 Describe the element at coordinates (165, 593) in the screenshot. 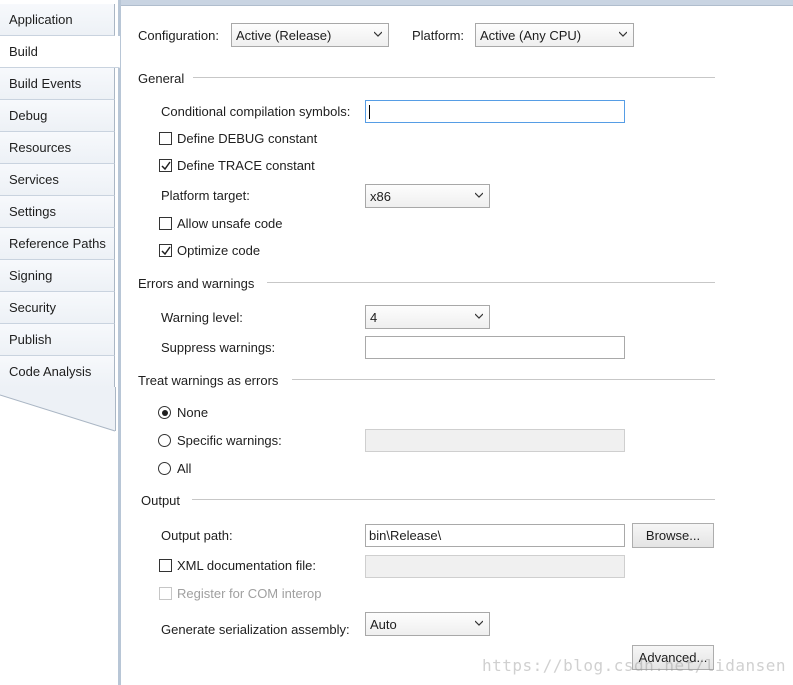

I see `com-interop-checkbox` at that location.